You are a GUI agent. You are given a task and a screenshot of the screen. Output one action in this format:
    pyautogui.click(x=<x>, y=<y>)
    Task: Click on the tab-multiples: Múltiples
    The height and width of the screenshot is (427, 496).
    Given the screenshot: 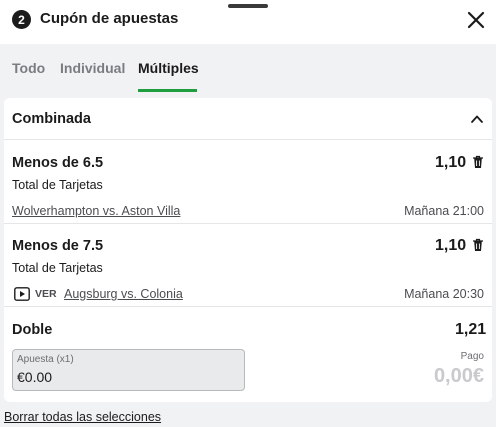 What is the action you would take?
    pyautogui.click(x=168, y=68)
    